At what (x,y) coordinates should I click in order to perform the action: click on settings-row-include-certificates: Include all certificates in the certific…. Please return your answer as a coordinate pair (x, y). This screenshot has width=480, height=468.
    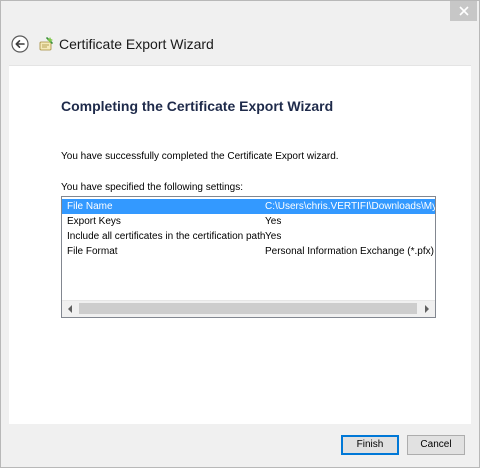
    Looking at the image, I should click on (248, 236).